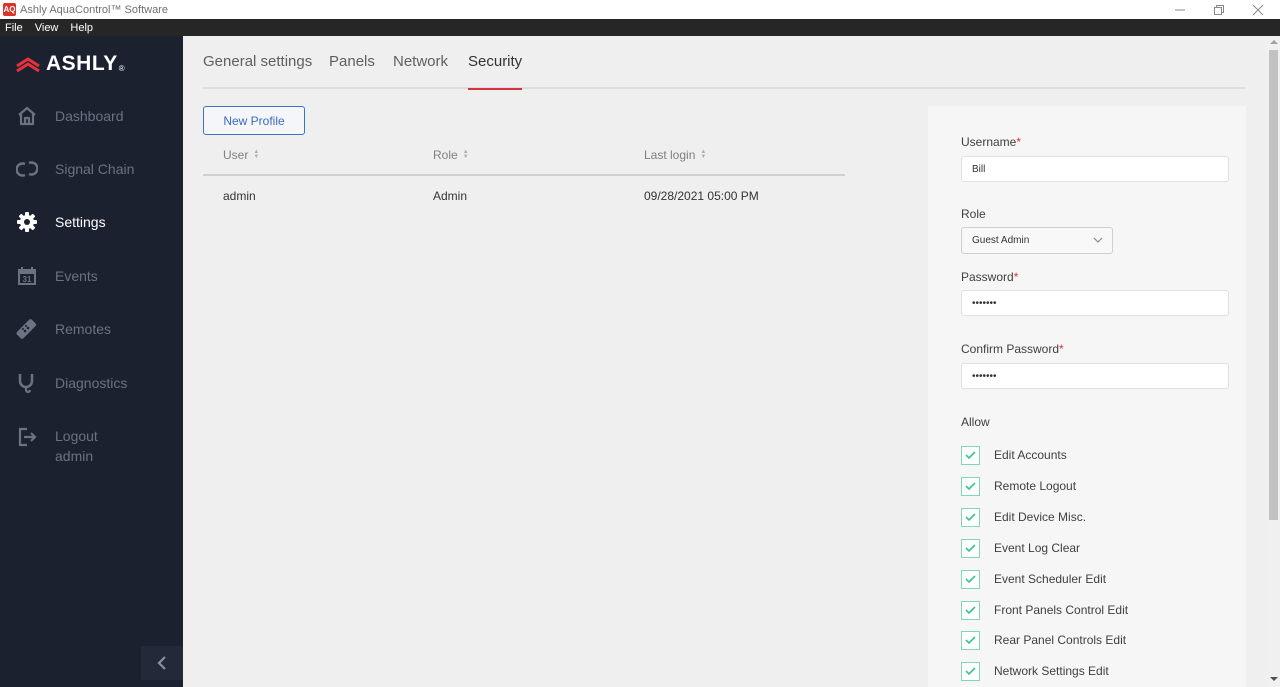 This screenshot has height=687, width=1280. I want to click on permission-event-log-clear: Event Log Clear, so click(1020, 548).